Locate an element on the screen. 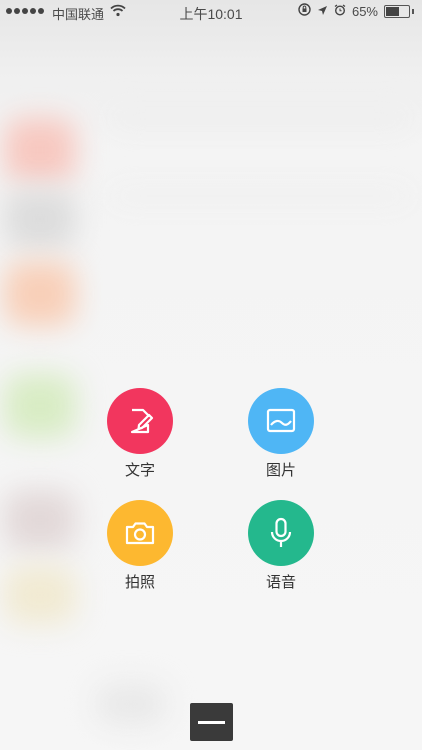 The height and width of the screenshot is (750, 422). camera-icon is located at coordinates (140, 533).